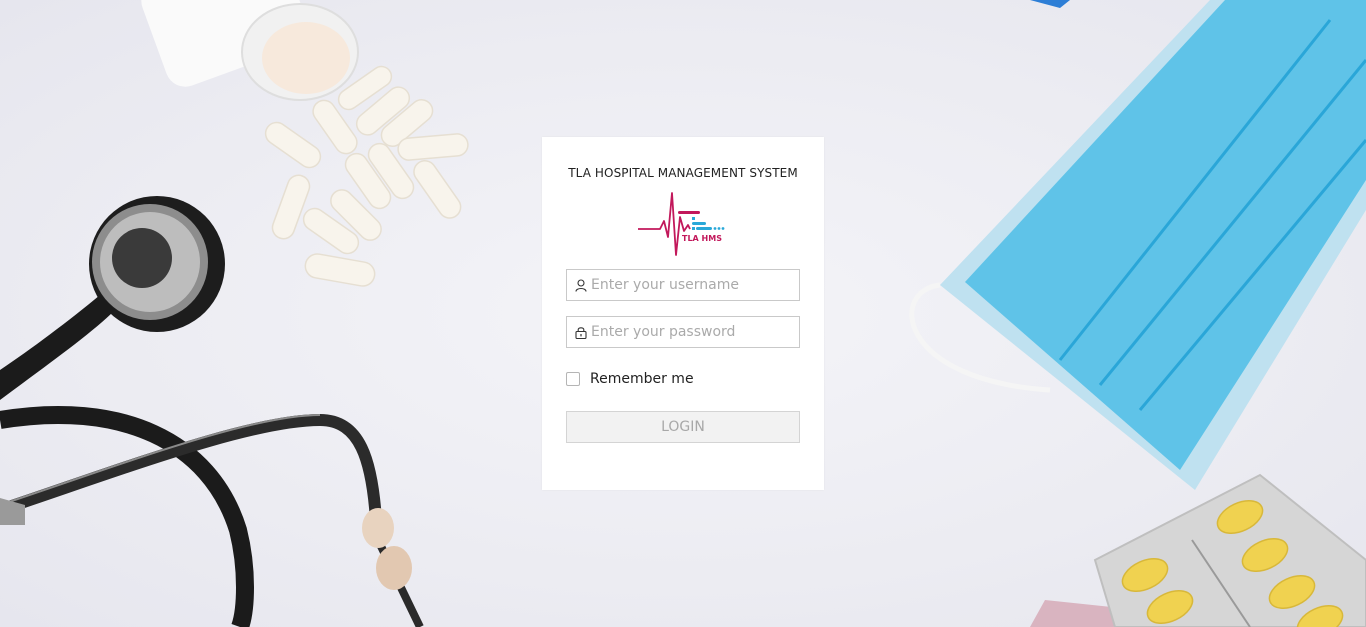  What do you see at coordinates (642, 379) in the screenshot?
I see `remember-me-label: Remember me` at bounding box center [642, 379].